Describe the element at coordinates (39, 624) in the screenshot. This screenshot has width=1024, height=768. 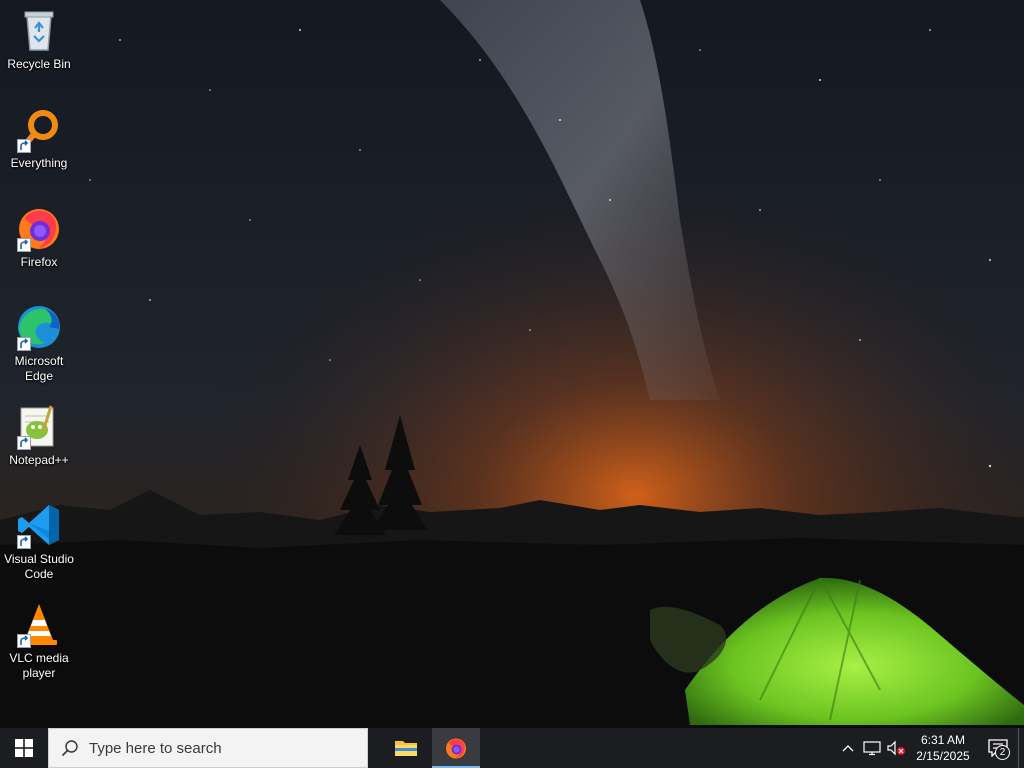
I see `vlc-icon` at that location.